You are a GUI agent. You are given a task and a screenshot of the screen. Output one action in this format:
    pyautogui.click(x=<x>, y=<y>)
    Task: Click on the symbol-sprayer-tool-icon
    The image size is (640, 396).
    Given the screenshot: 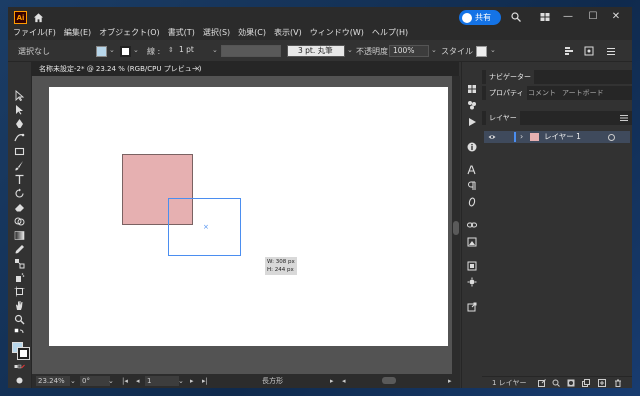 What is the action you would take?
    pyautogui.click(x=19, y=277)
    